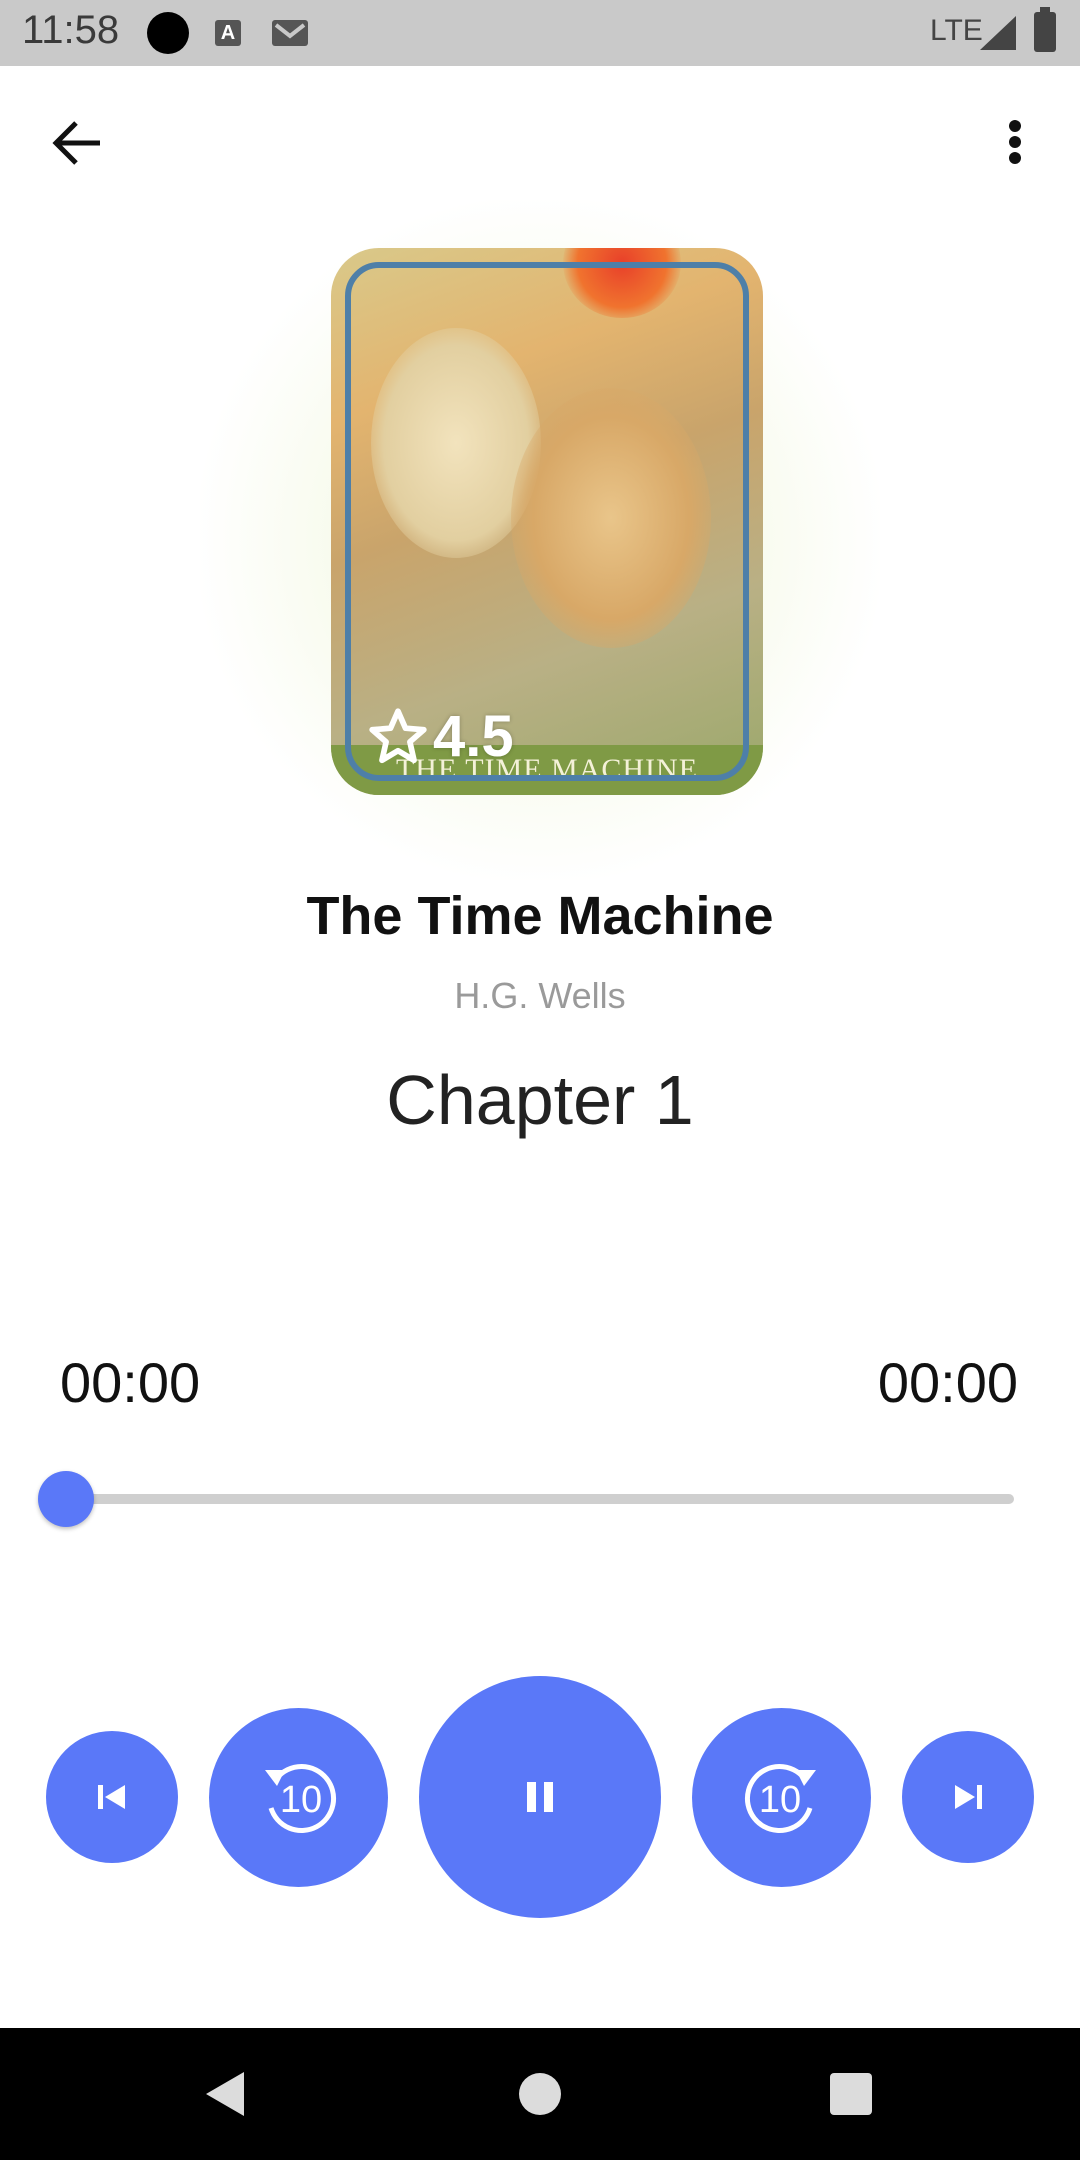 This screenshot has width=1080, height=2160. I want to click on rating-badge: 4.5, so click(440, 736).